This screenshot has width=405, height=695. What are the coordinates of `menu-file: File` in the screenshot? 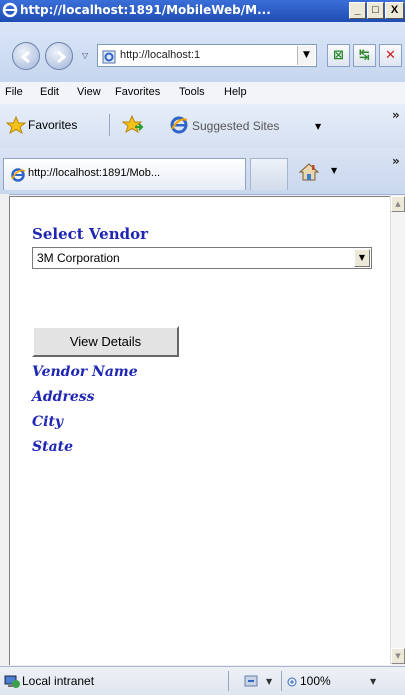 It's located at (14, 92).